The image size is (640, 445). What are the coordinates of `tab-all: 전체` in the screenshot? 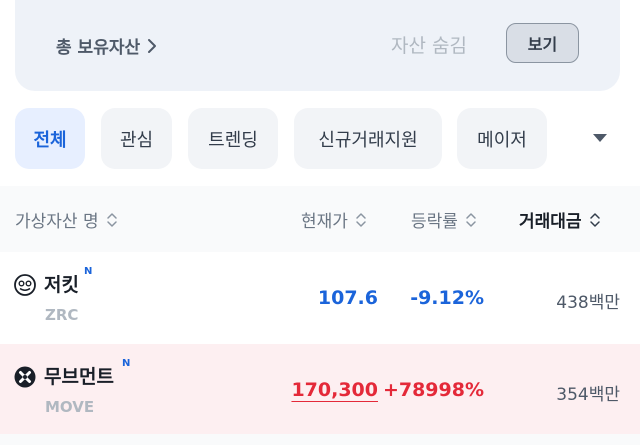 It's located at (50, 138).